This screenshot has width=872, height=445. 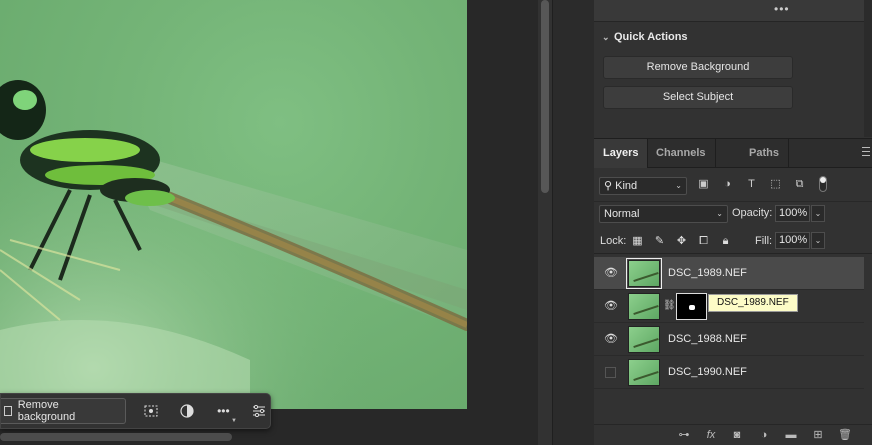 What do you see at coordinates (764, 241) in the screenshot?
I see `fill-label: Fill:` at bounding box center [764, 241].